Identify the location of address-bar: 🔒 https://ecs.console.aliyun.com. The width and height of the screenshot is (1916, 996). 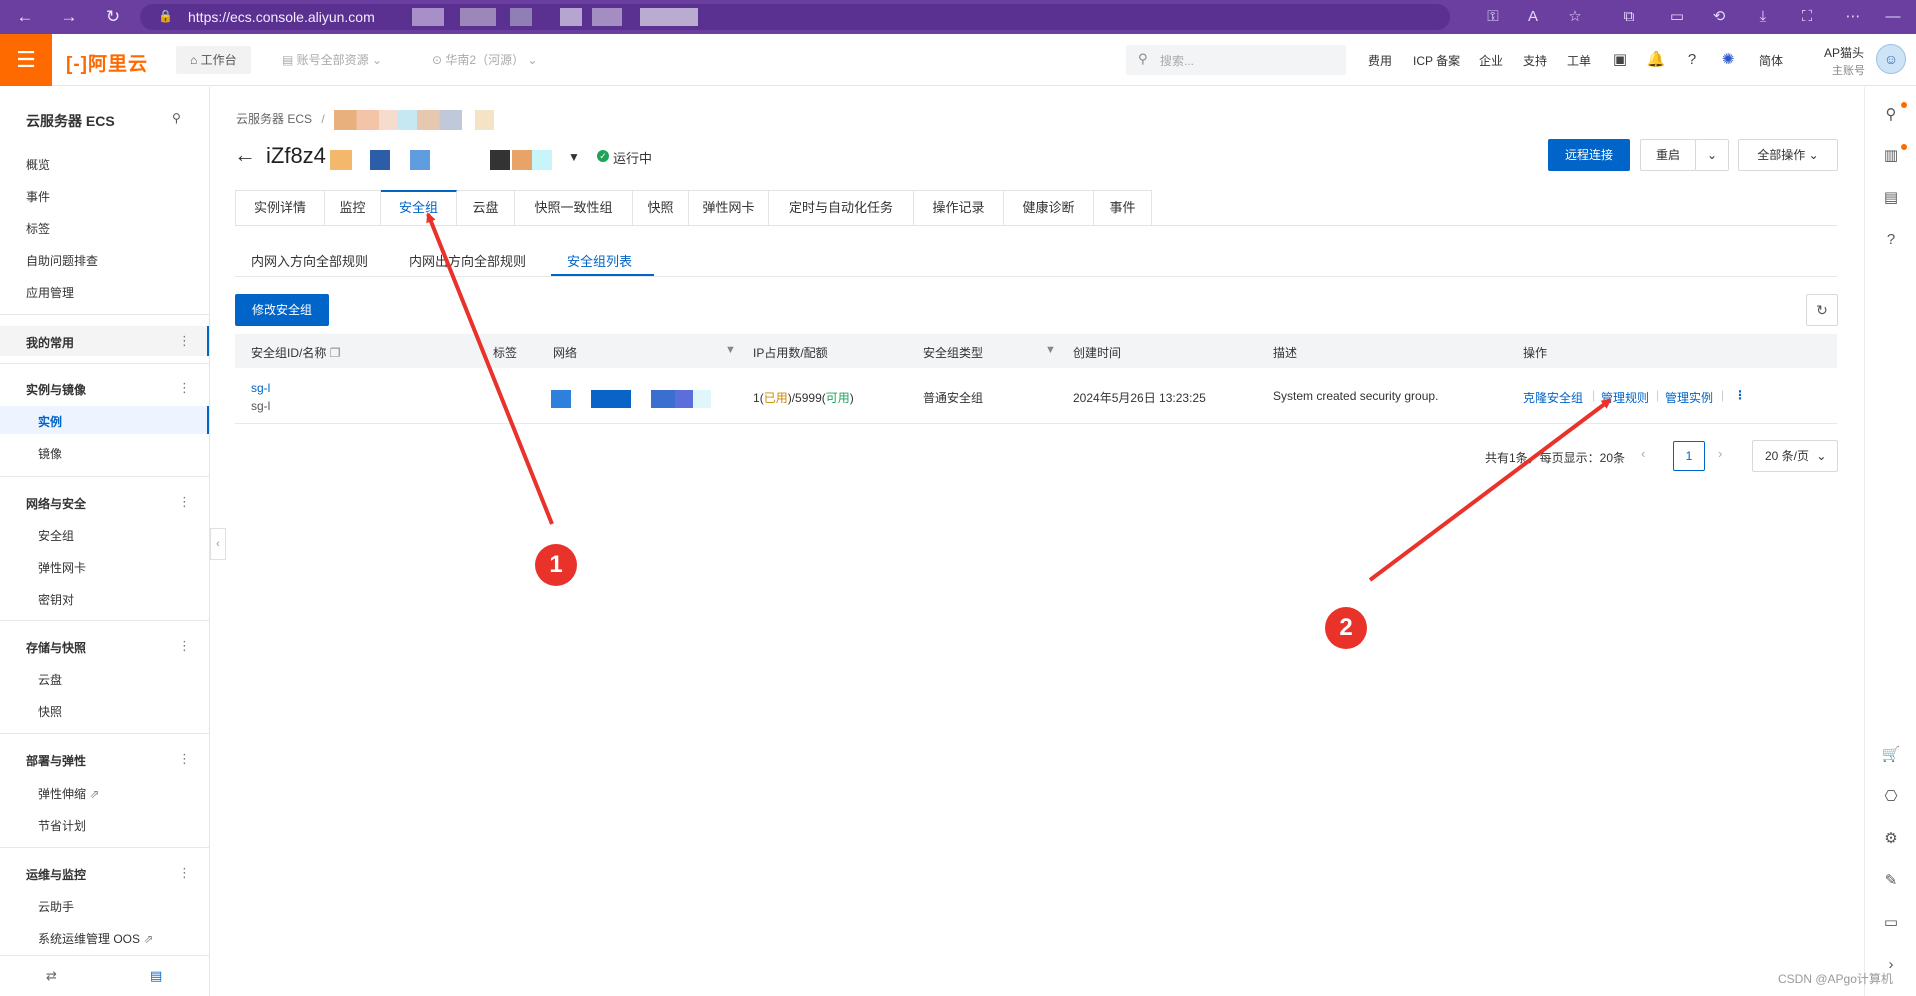
(795, 17).